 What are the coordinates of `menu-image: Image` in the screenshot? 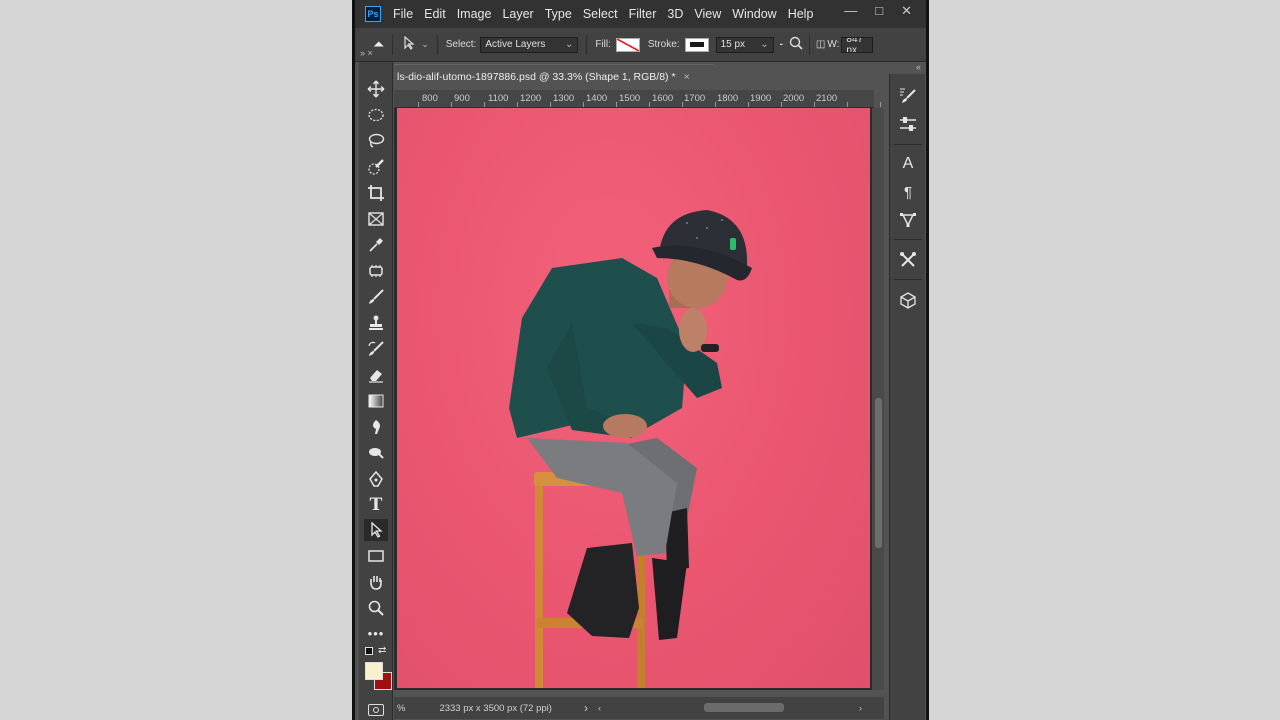 It's located at (474, 14).